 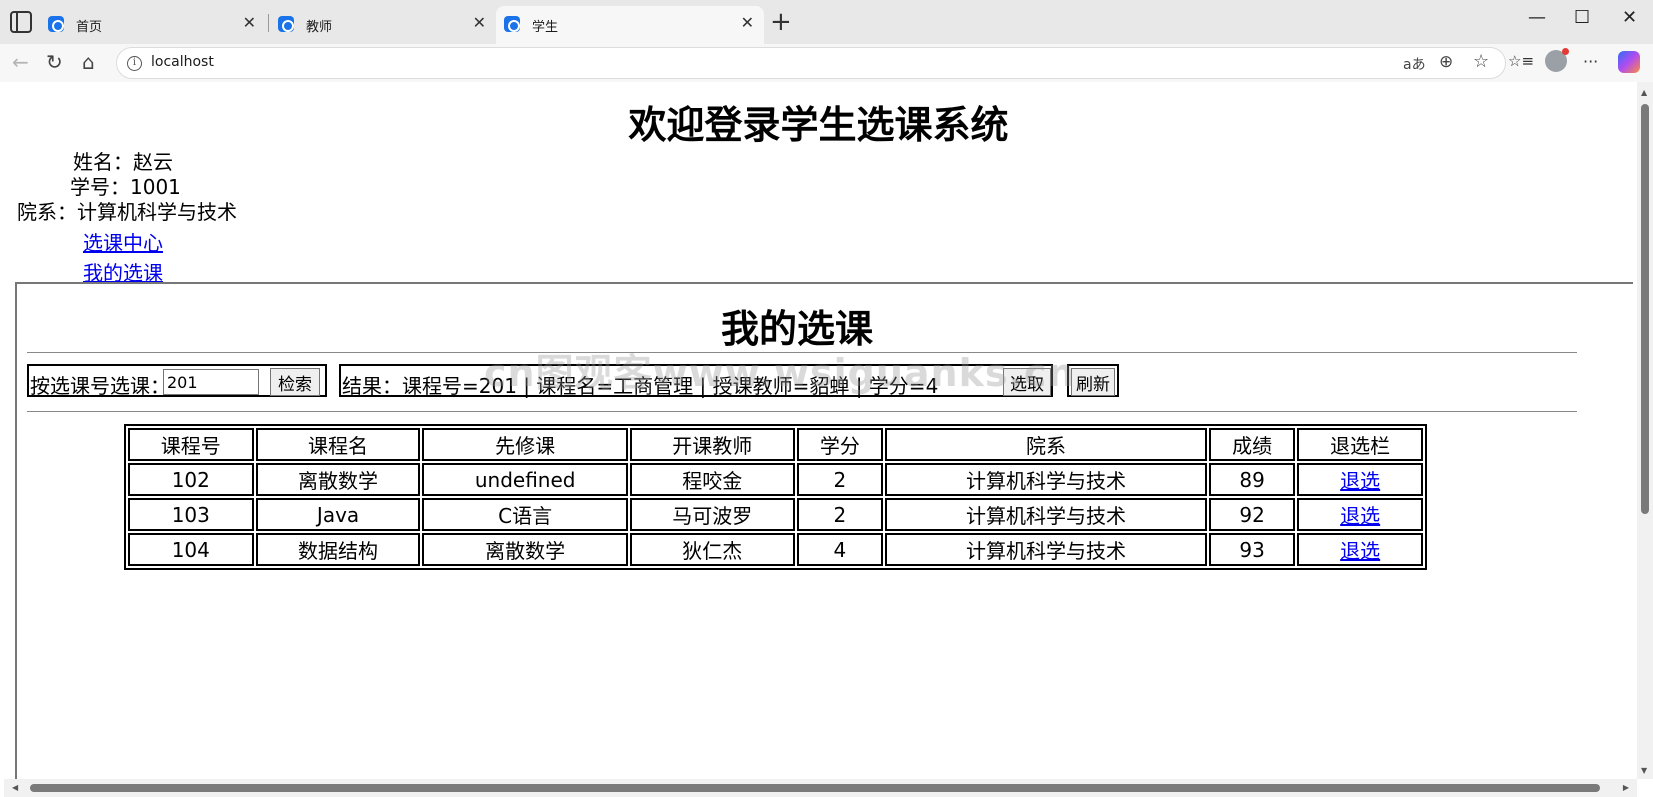 I want to click on home-icon: ⌂, so click(x=88, y=62).